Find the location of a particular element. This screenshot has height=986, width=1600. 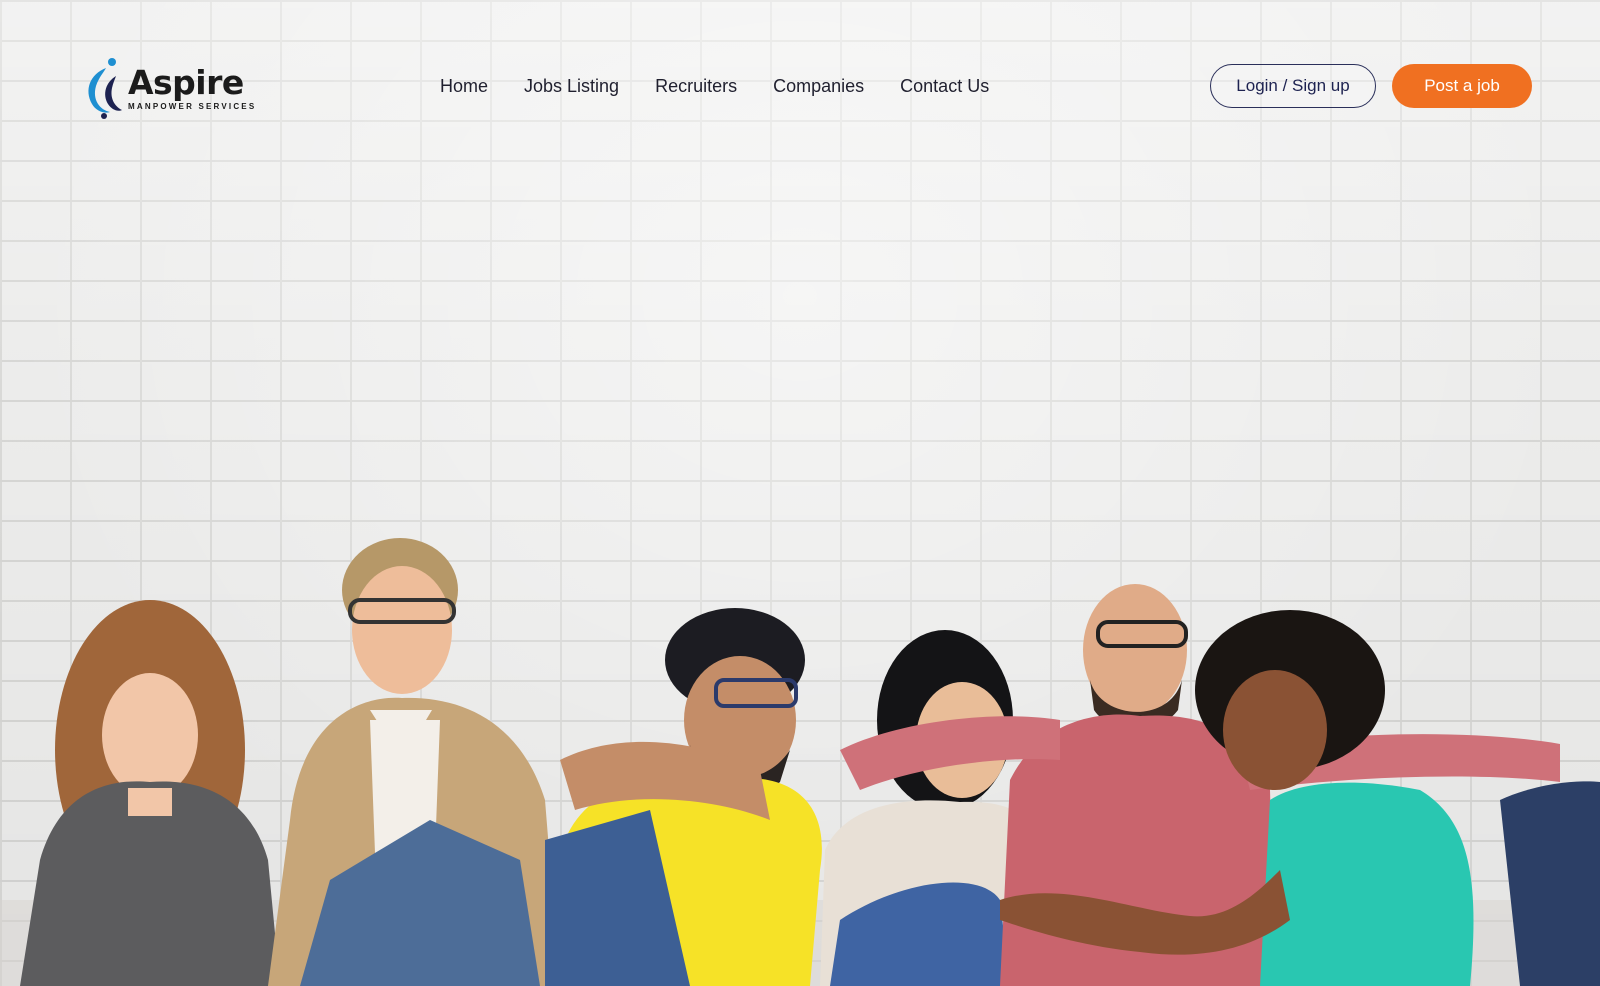

logo-tagline: MANPOWER SERVICES is located at coordinates (192, 106).